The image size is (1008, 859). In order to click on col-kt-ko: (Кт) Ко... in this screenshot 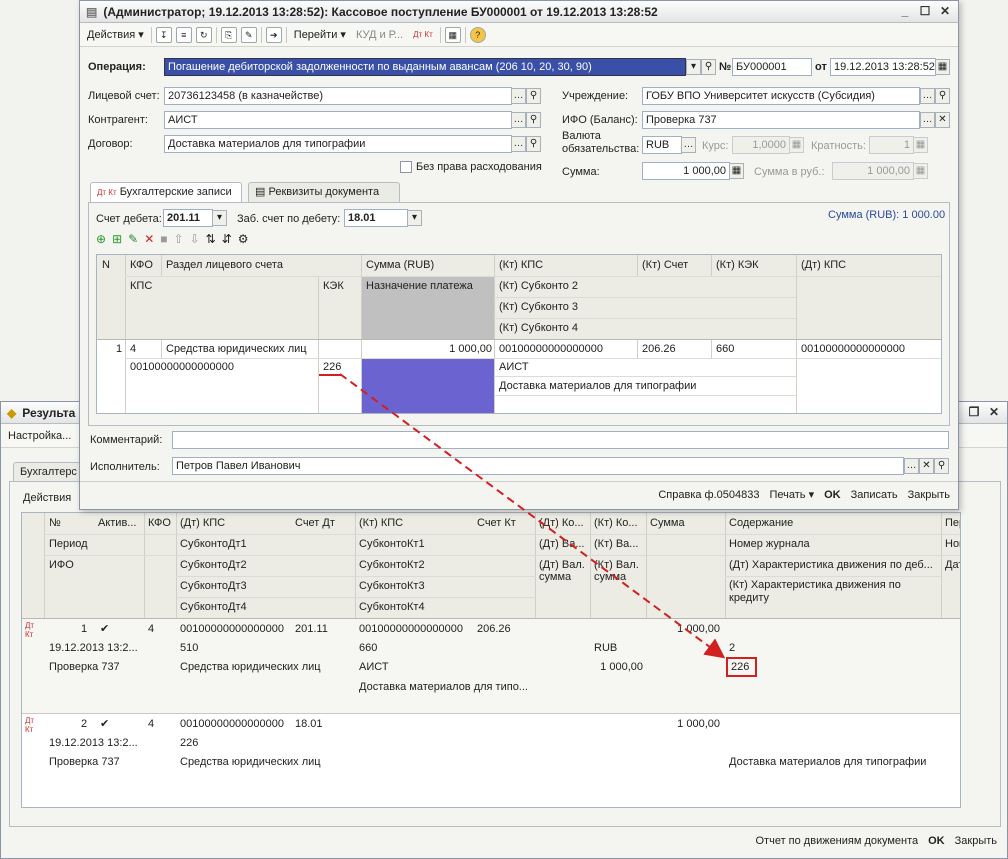, I will do `click(616, 523)`.